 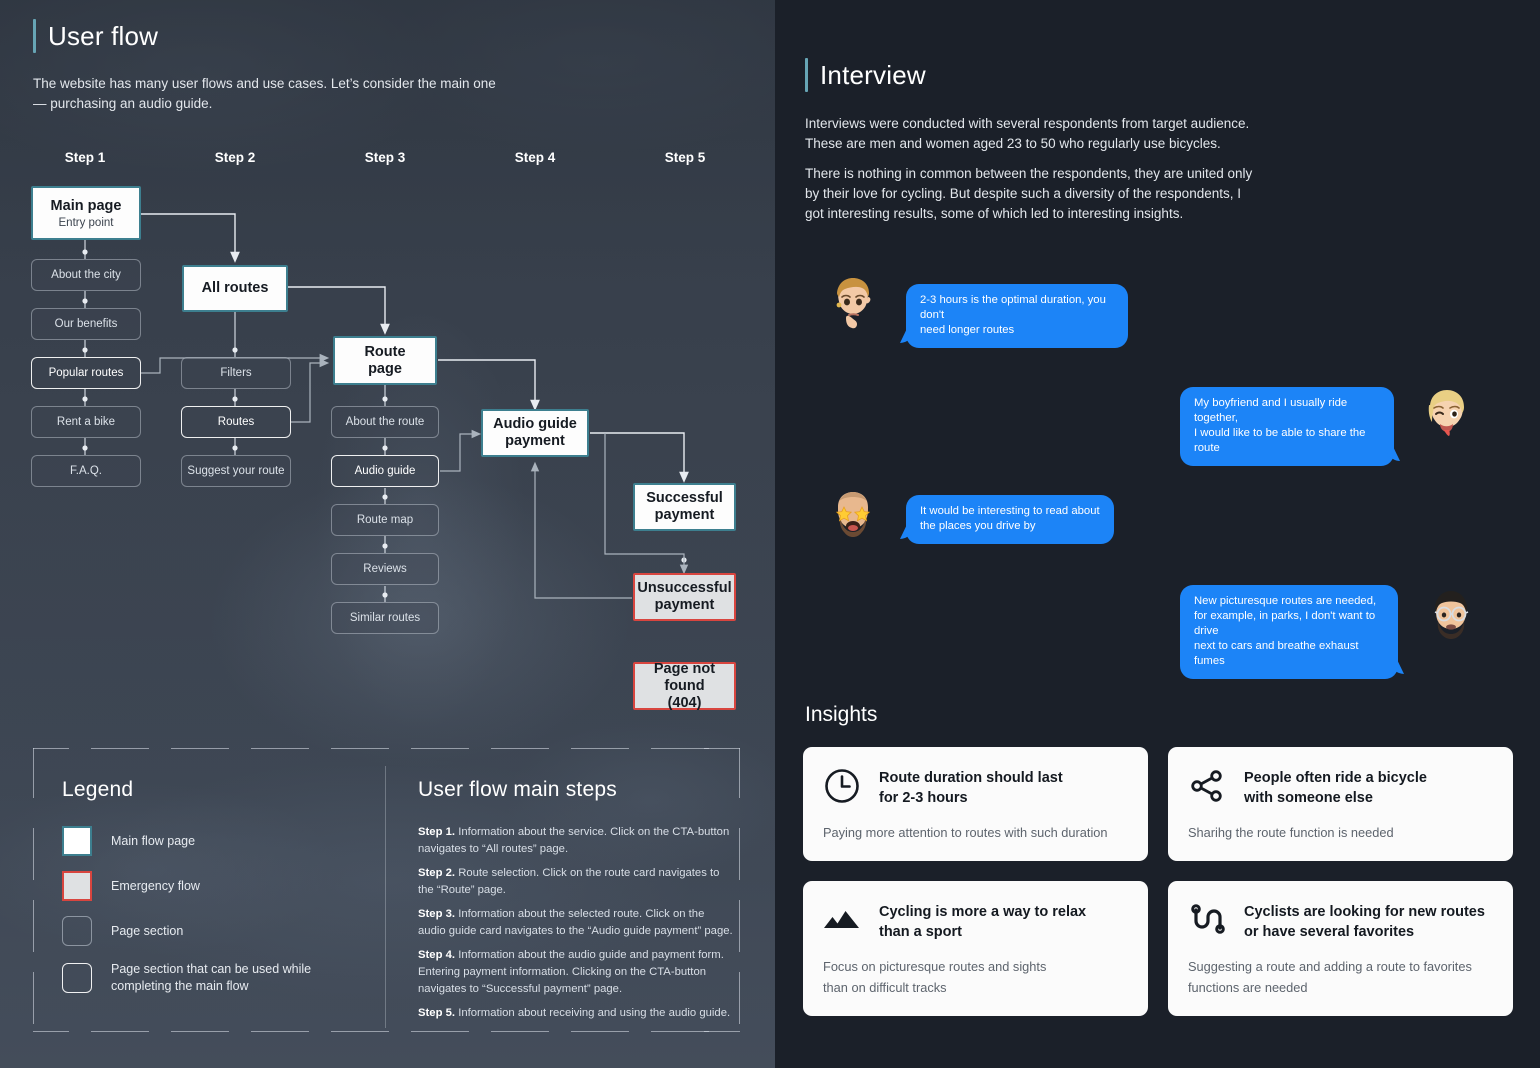 I want to click on node-label: Audio guide payment, so click(x=535, y=432).